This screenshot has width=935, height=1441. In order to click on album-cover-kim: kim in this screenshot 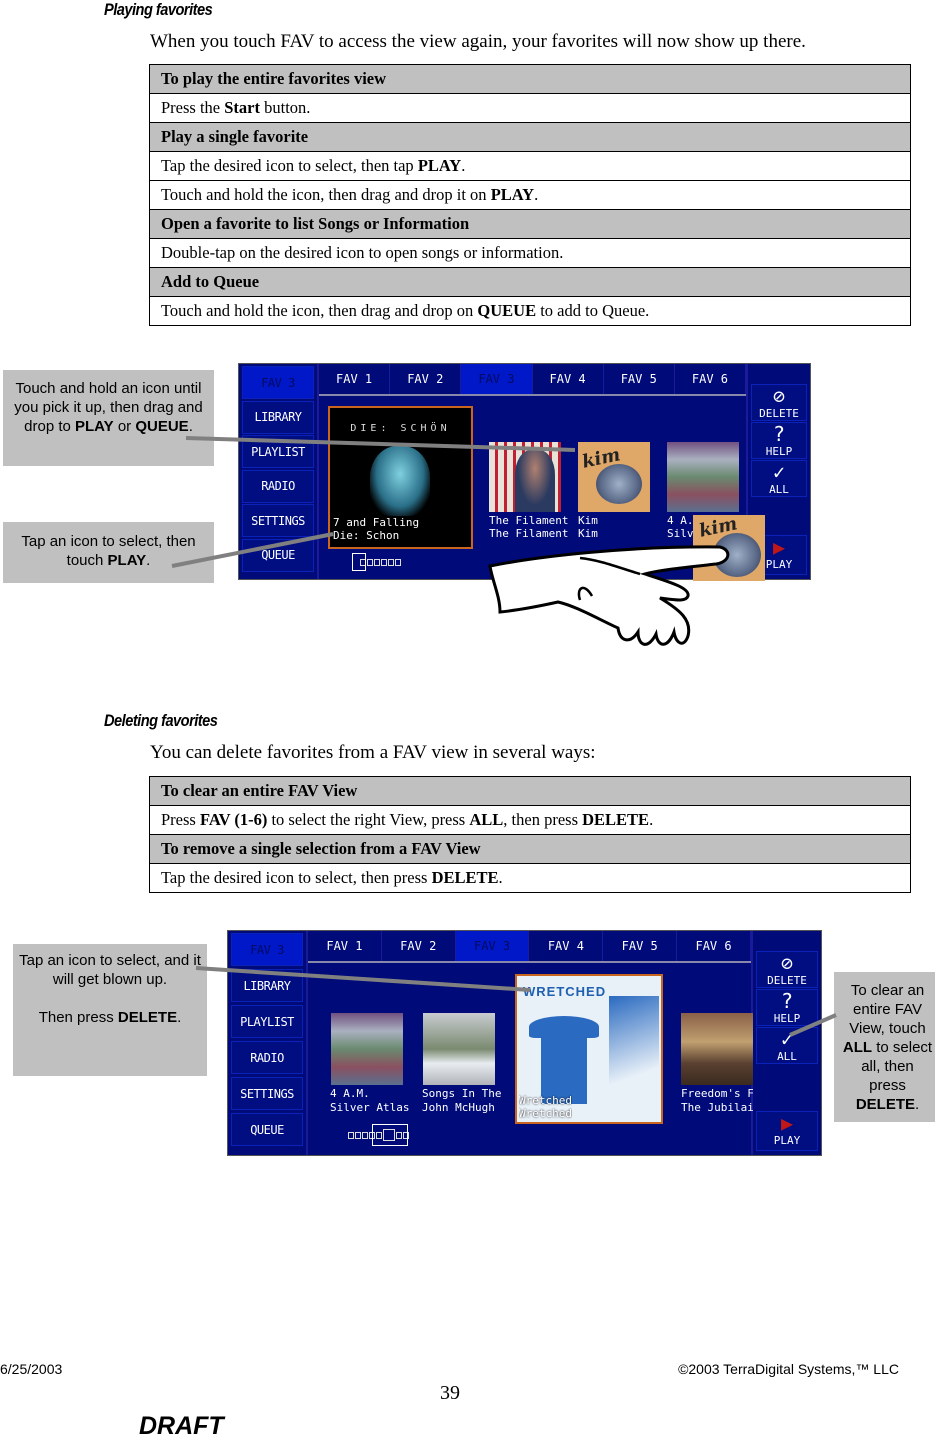, I will do `click(614, 477)`.